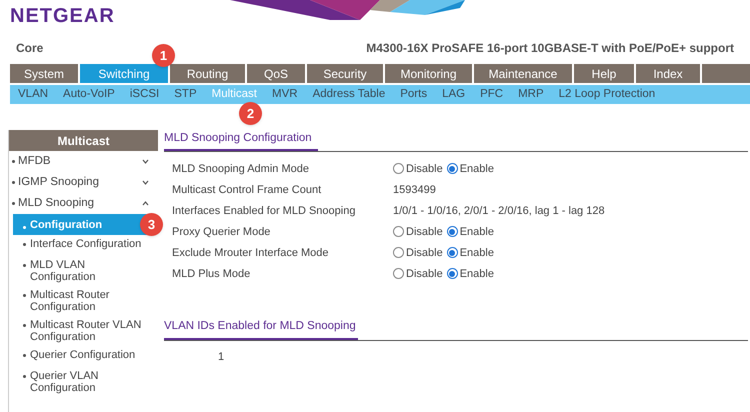  Describe the element at coordinates (89, 95) in the screenshot. I see `sub-tab: Auto-VoIP` at that location.